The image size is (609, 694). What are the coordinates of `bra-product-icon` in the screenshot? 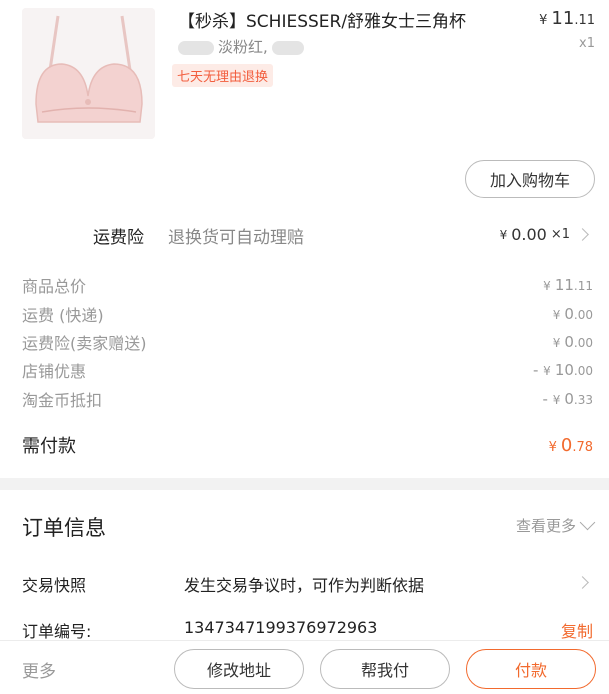 It's located at (88, 73).